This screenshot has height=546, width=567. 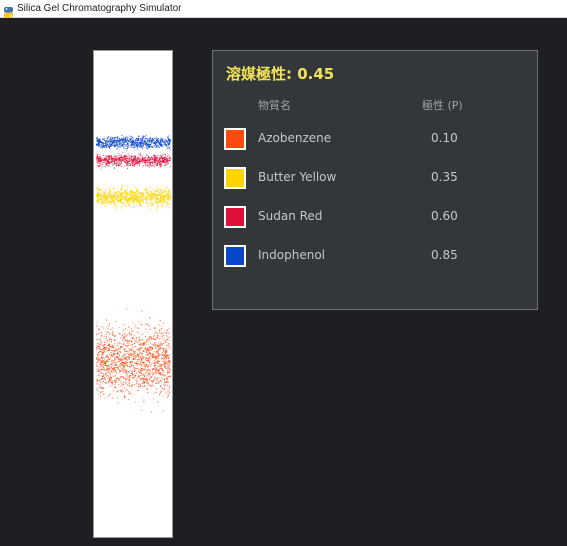 I want to click on substance-polarity: 0.85, so click(x=444, y=255).